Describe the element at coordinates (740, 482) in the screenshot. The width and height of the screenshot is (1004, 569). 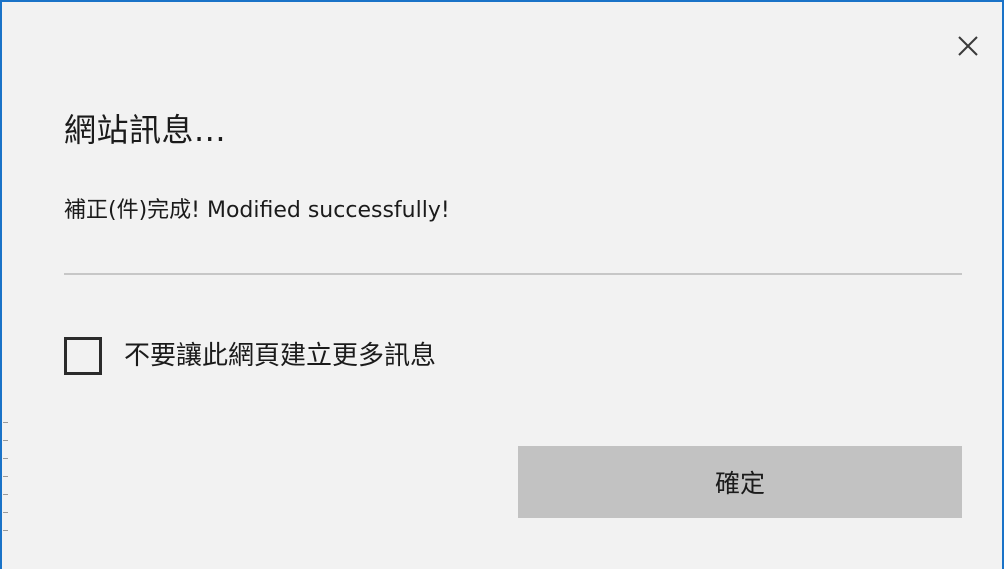
I see `ok-button: 確定` at that location.